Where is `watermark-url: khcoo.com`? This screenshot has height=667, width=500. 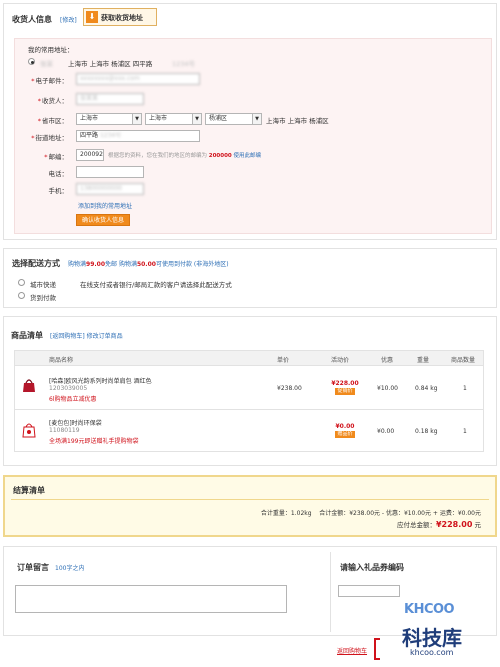 watermark-url: khcoo.com is located at coordinates (432, 652).